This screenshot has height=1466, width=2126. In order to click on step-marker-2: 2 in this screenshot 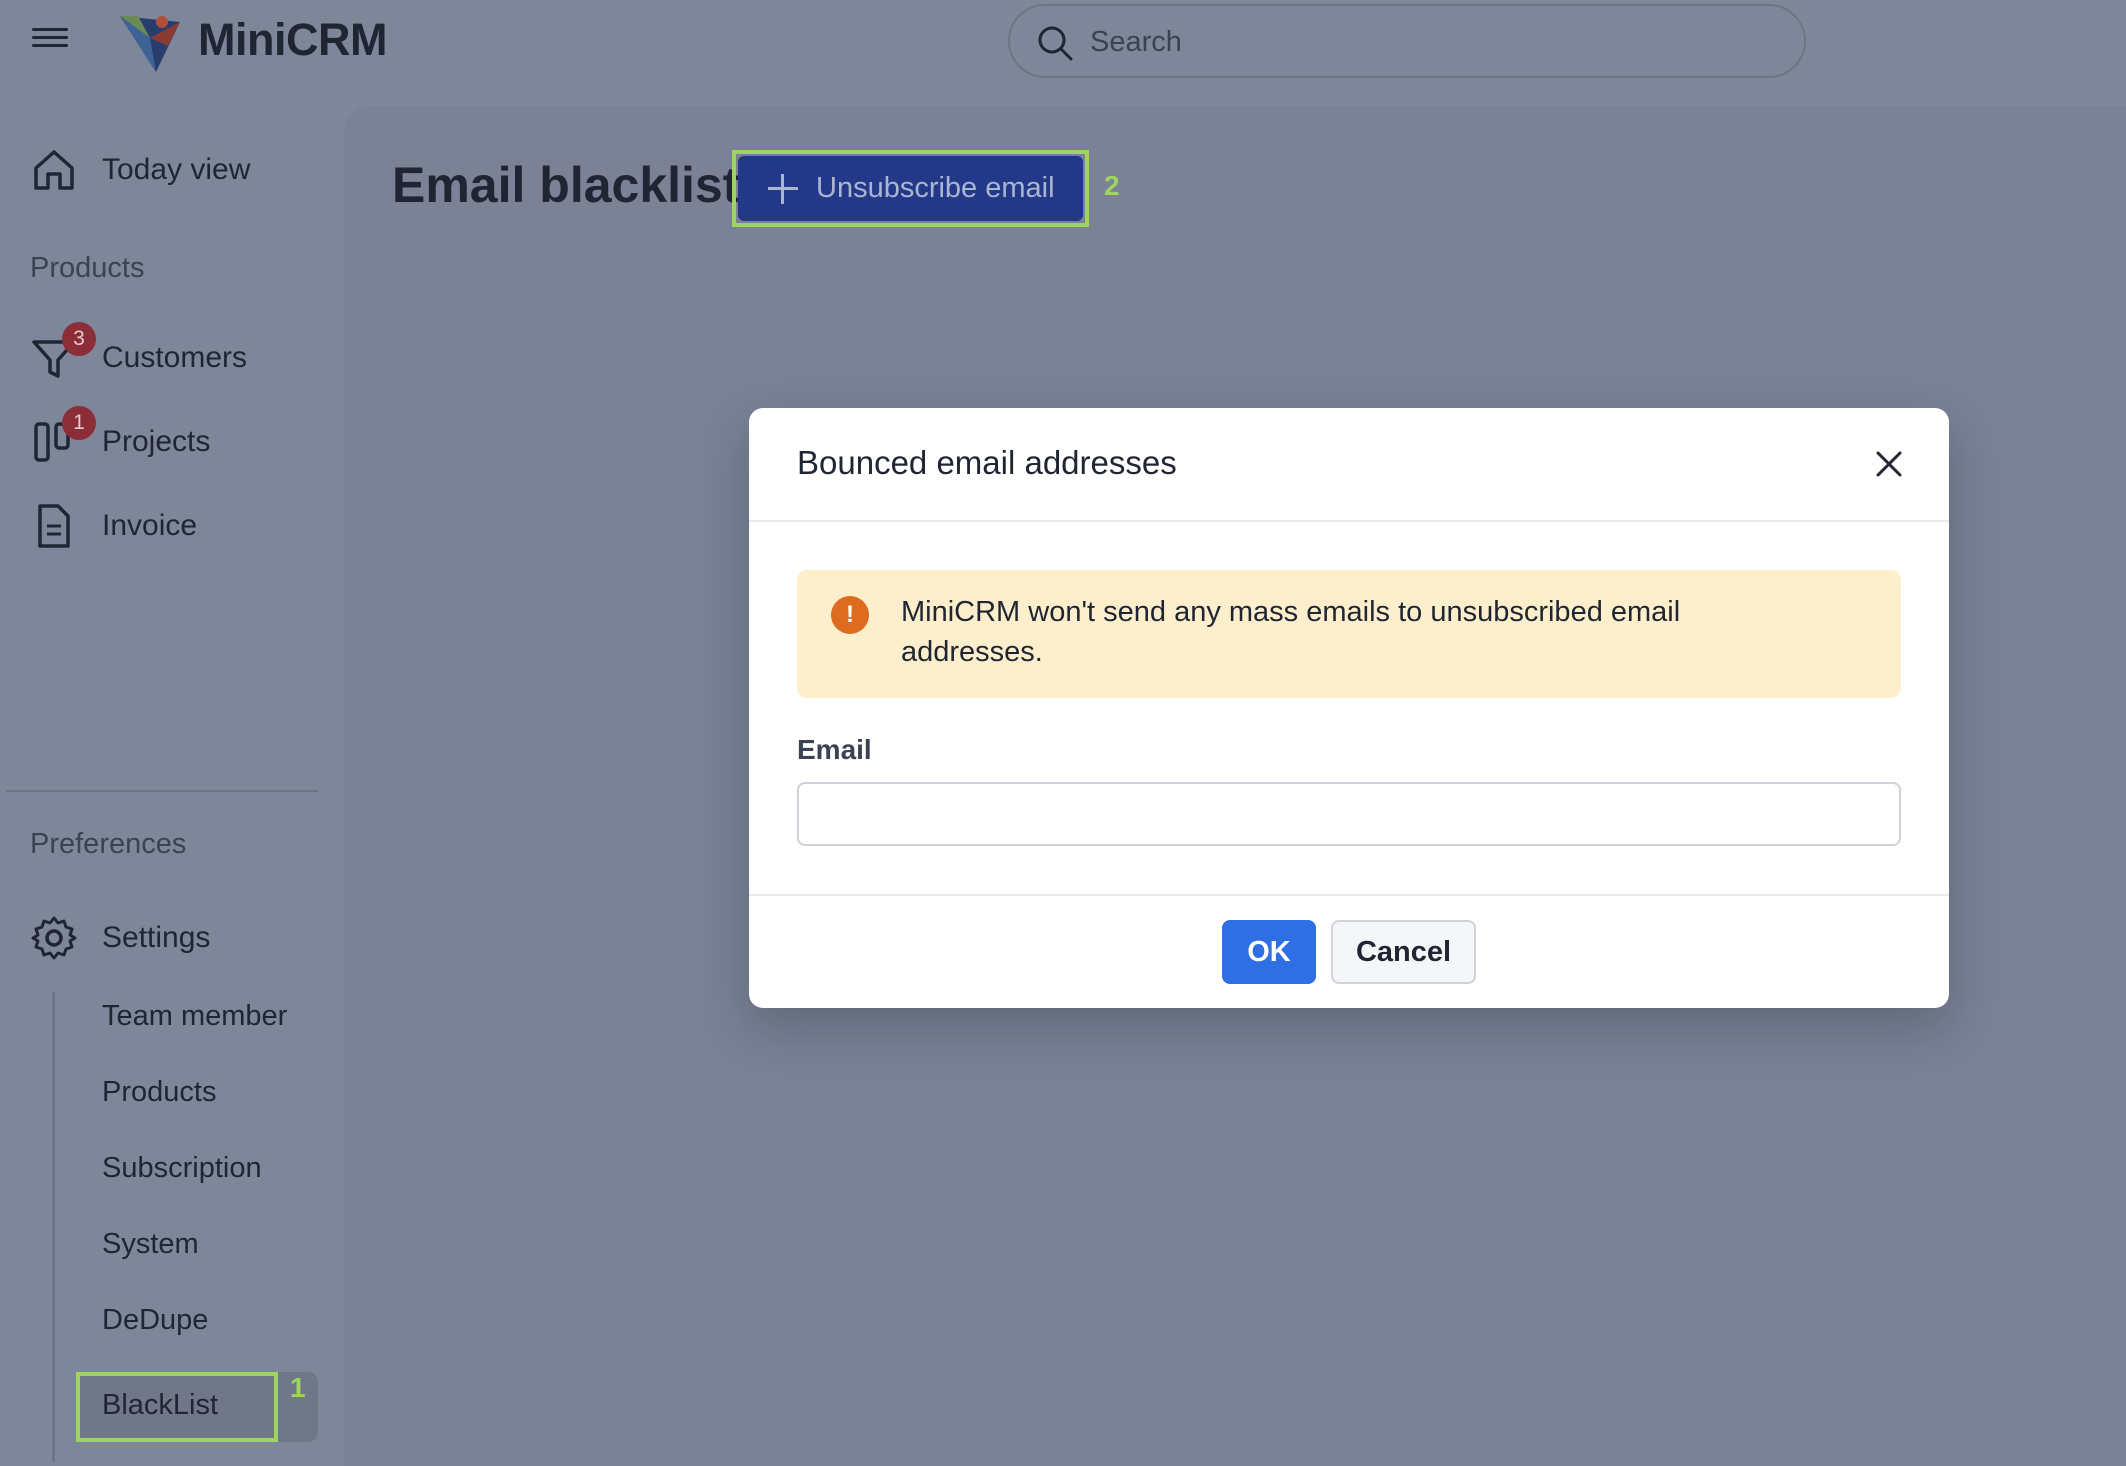, I will do `click(1112, 185)`.